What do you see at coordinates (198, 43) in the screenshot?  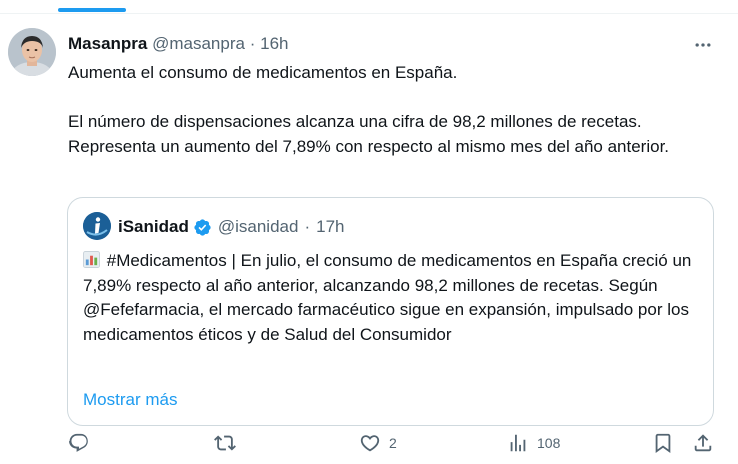 I see `author-handle: @masanpra` at bounding box center [198, 43].